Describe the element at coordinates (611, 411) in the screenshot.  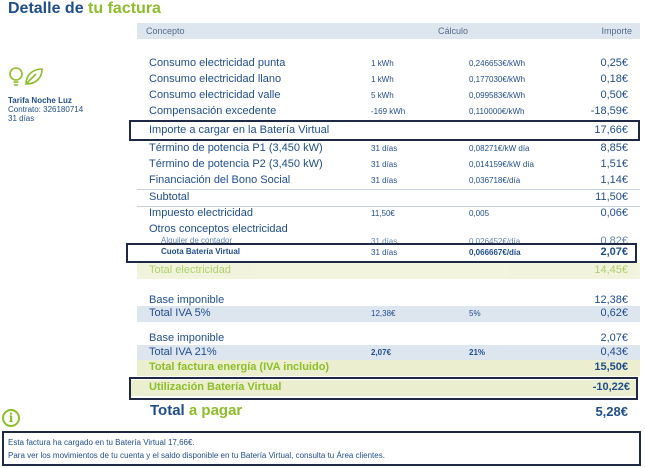
I see `total-amount: 5,28€` at that location.